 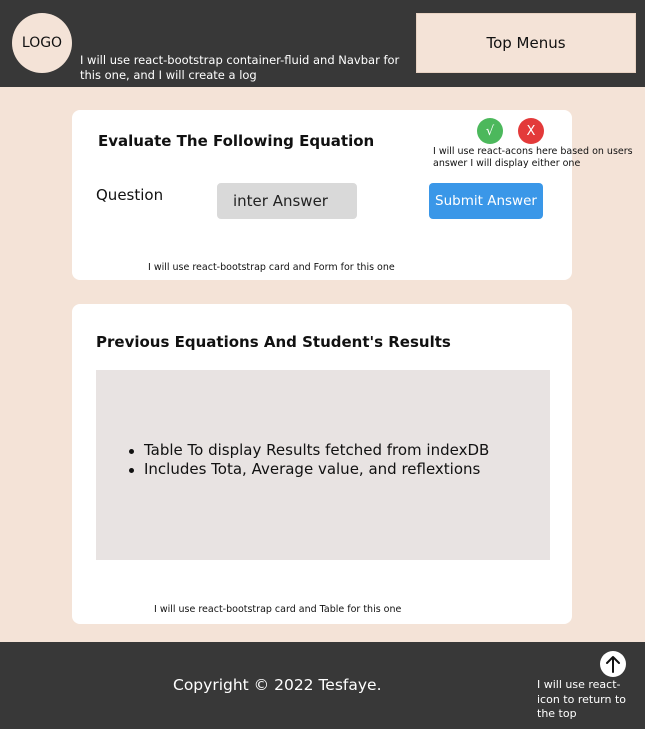 What do you see at coordinates (287, 201) in the screenshot?
I see `answer-input` at bounding box center [287, 201].